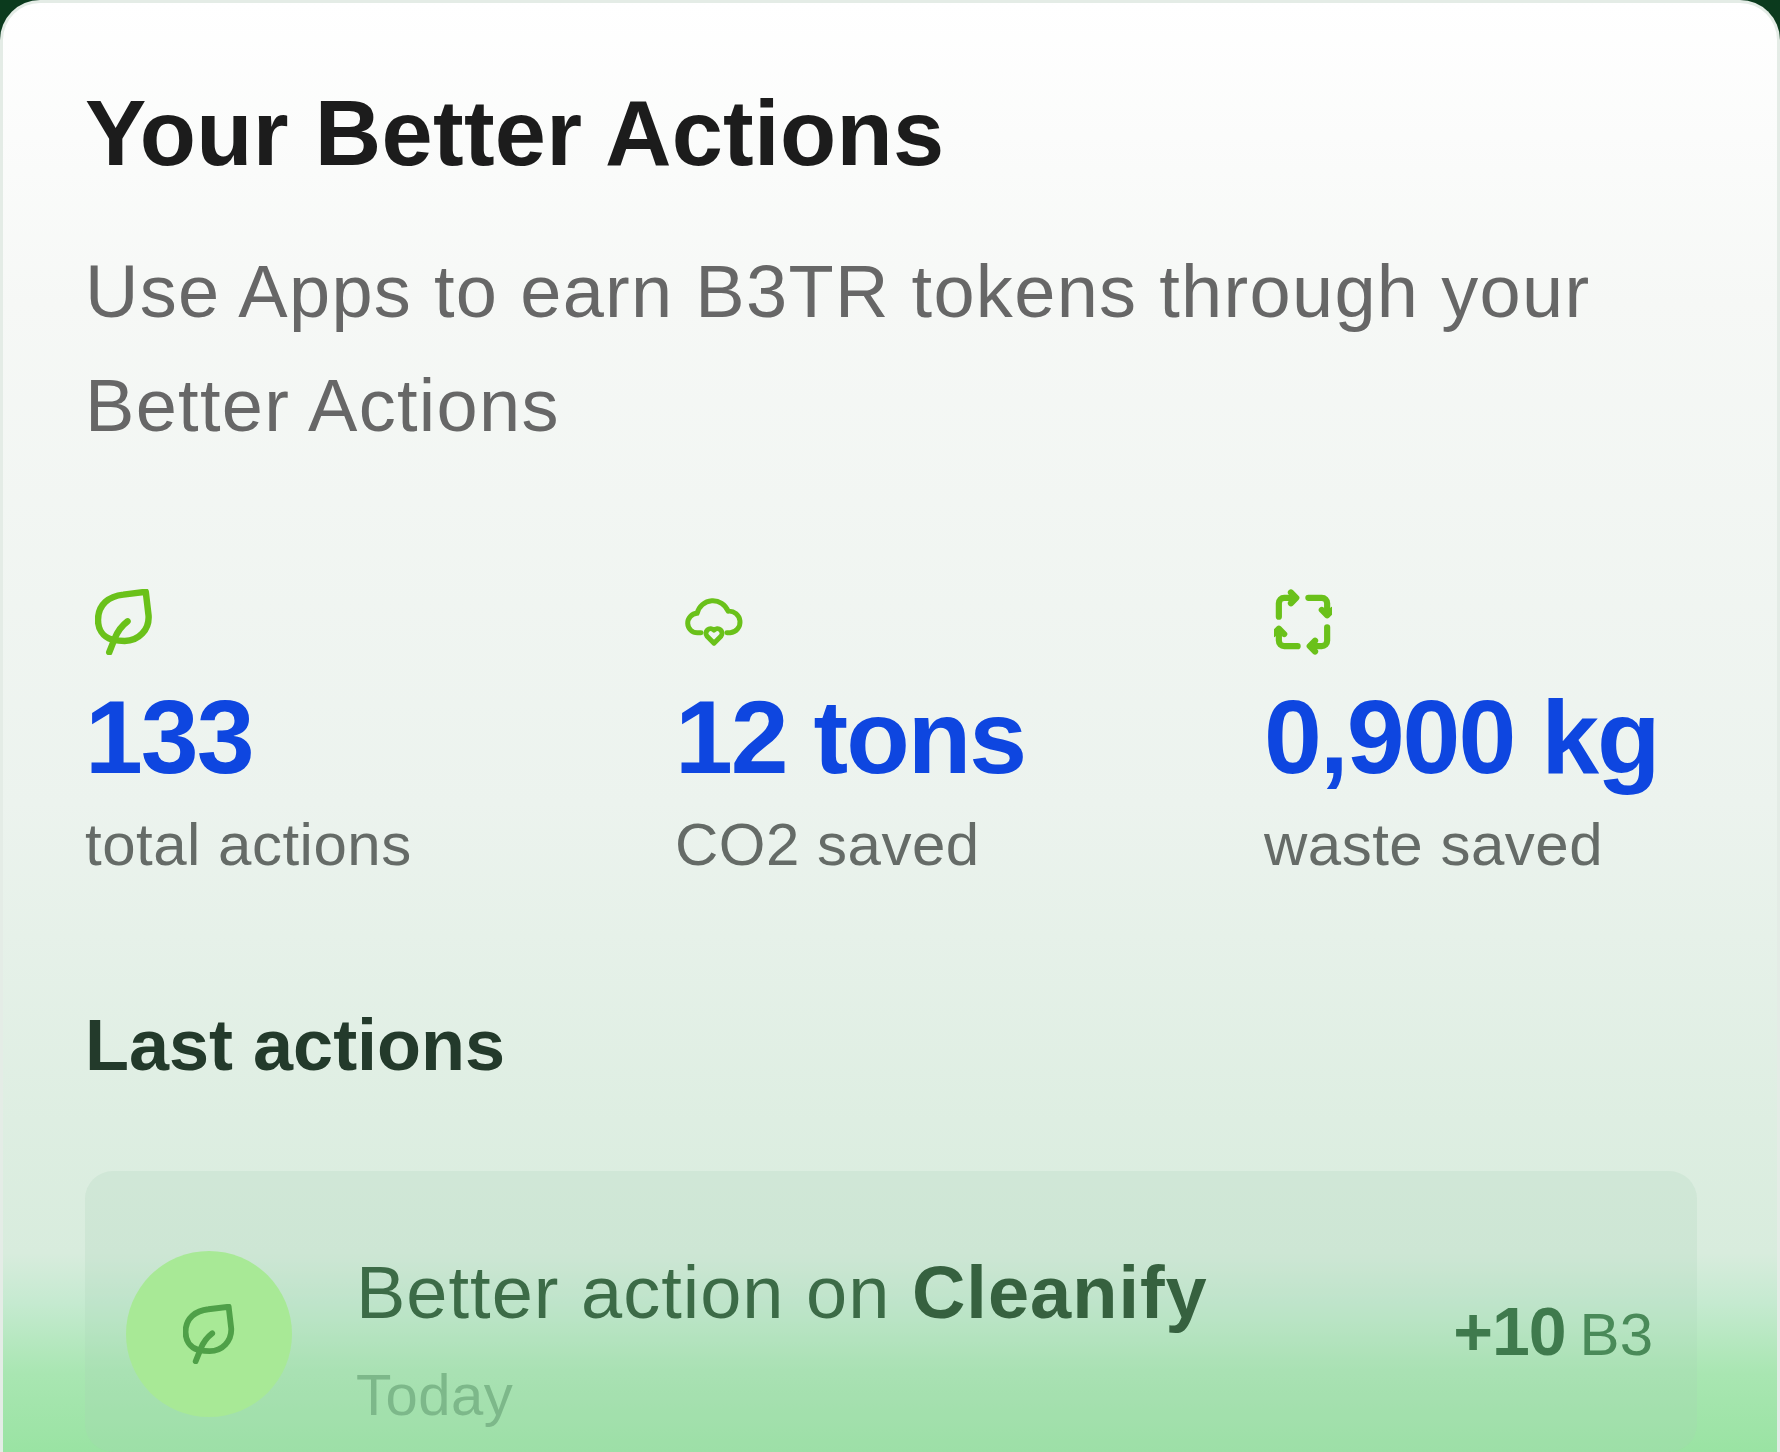  I want to click on stat-value: 12 tons, so click(850, 737).